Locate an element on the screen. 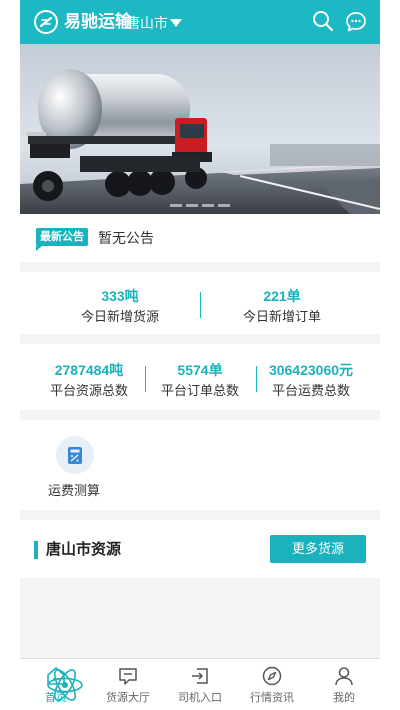  tab-home: 首页 is located at coordinates (56, 684).